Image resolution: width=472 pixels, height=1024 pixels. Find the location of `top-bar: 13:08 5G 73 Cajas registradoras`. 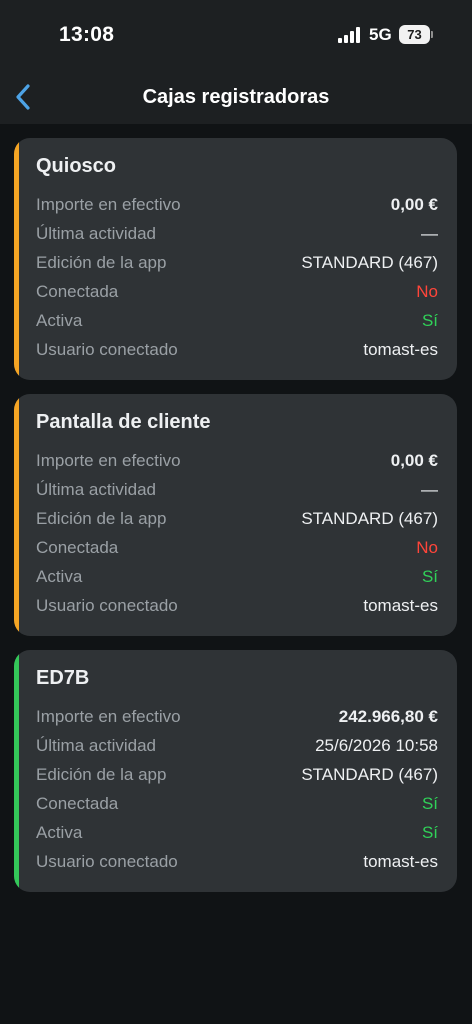

top-bar: 13:08 5G 73 Cajas registradoras is located at coordinates (236, 62).